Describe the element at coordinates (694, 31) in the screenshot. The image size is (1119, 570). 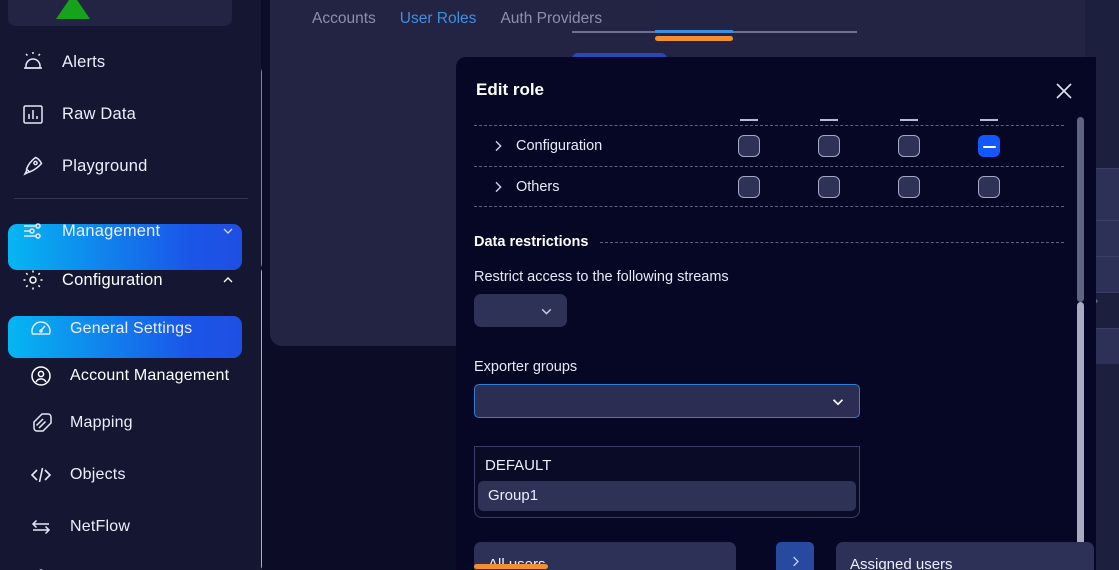
I see `tab-active-indicator` at that location.